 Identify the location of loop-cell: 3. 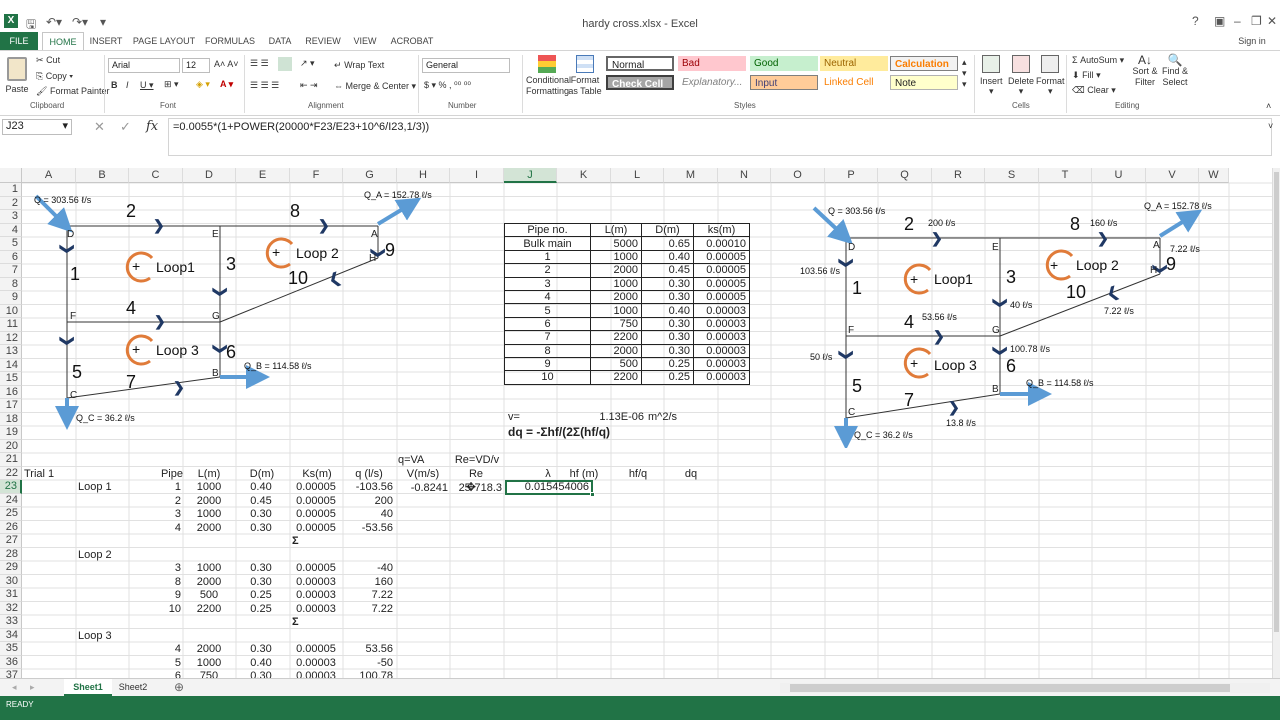
(155, 514).